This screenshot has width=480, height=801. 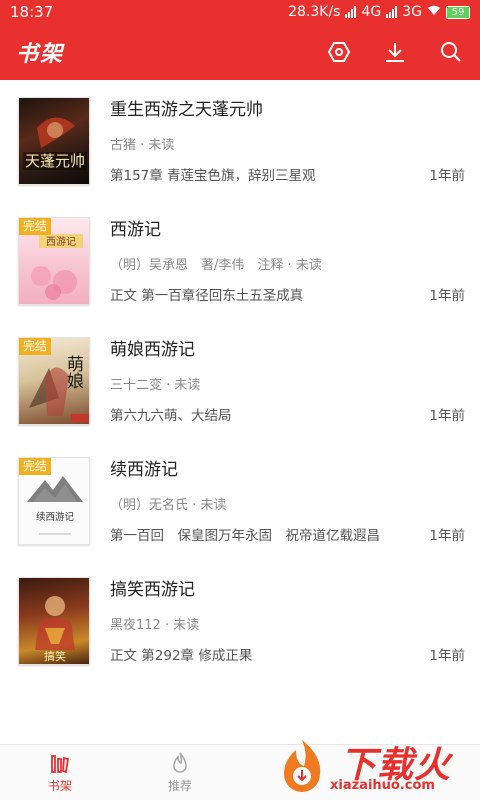 What do you see at coordinates (60, 785) in the screenshot?
I see `tab-shelf-label: 书架` at bounding box center [60, 785].